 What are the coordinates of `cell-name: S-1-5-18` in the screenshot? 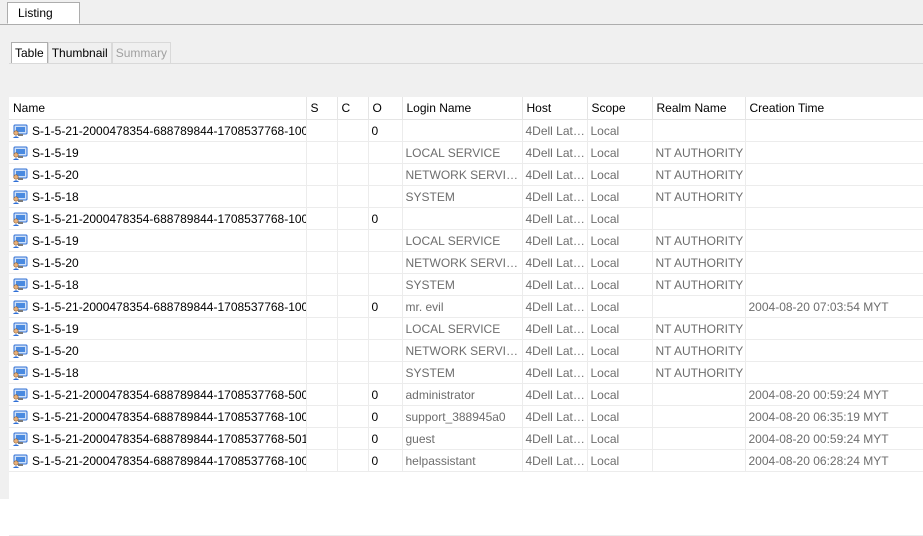 It's located at (158, 372).